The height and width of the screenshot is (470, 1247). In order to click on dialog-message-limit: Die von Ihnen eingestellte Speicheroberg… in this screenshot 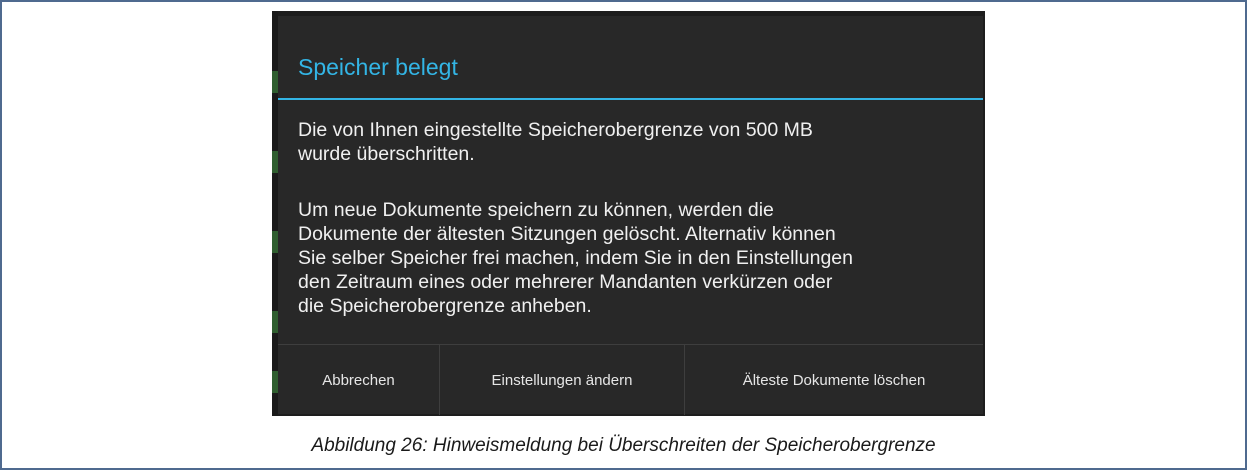, I will do `click(555, 142)`.